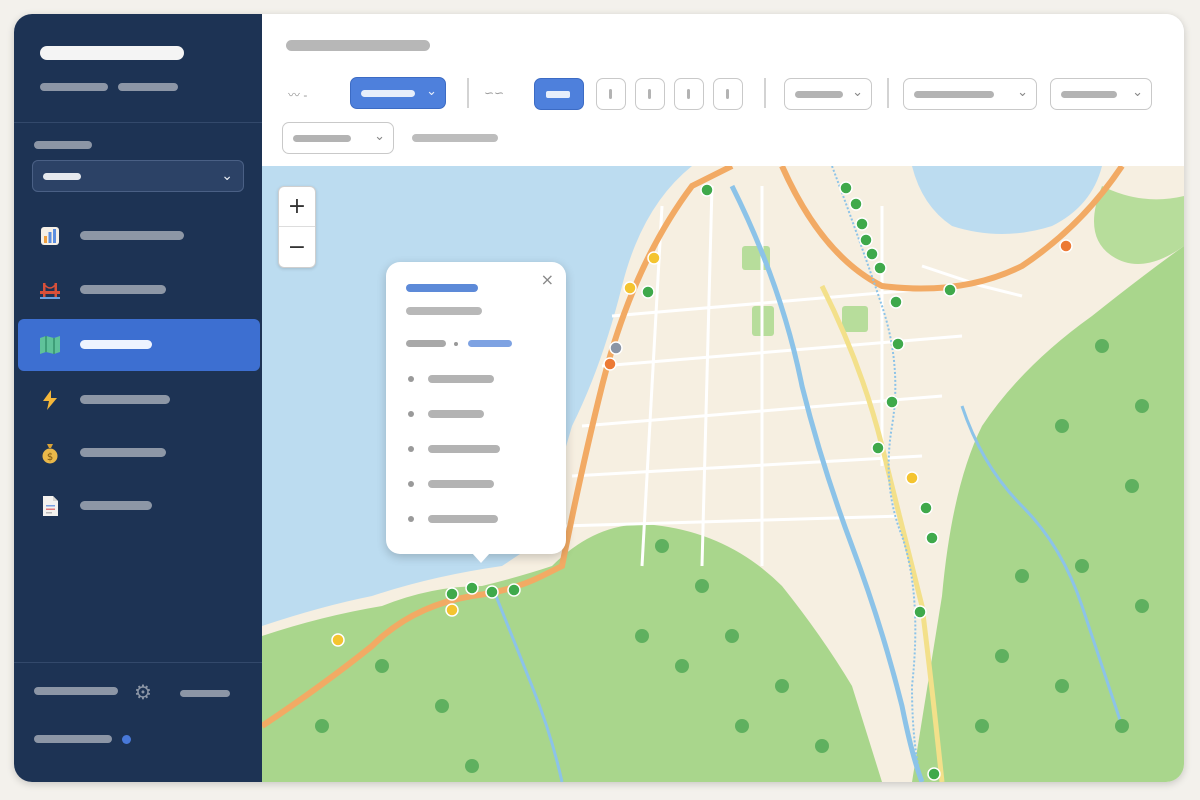 This screenshot has width=1200, height=800. I want to click on popup-subtitle, so click(444, 311).